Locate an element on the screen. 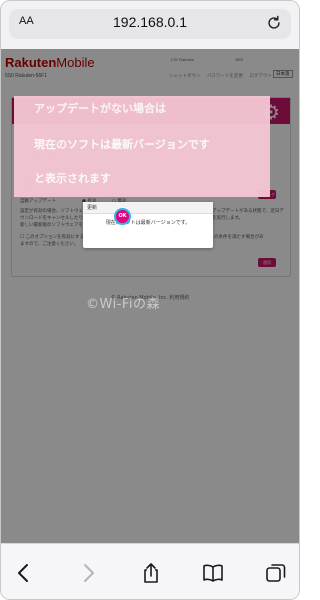  address-bar: AA 192.168.0.1 is located at coordinates (150, 24).